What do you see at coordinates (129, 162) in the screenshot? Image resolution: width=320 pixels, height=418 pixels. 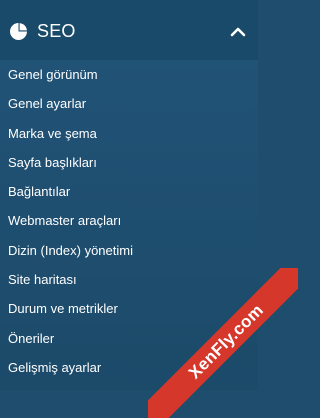 I see `menu-item-sayfa-basliklari: Sayfa başlıkları` at bounding box center [129, 162].